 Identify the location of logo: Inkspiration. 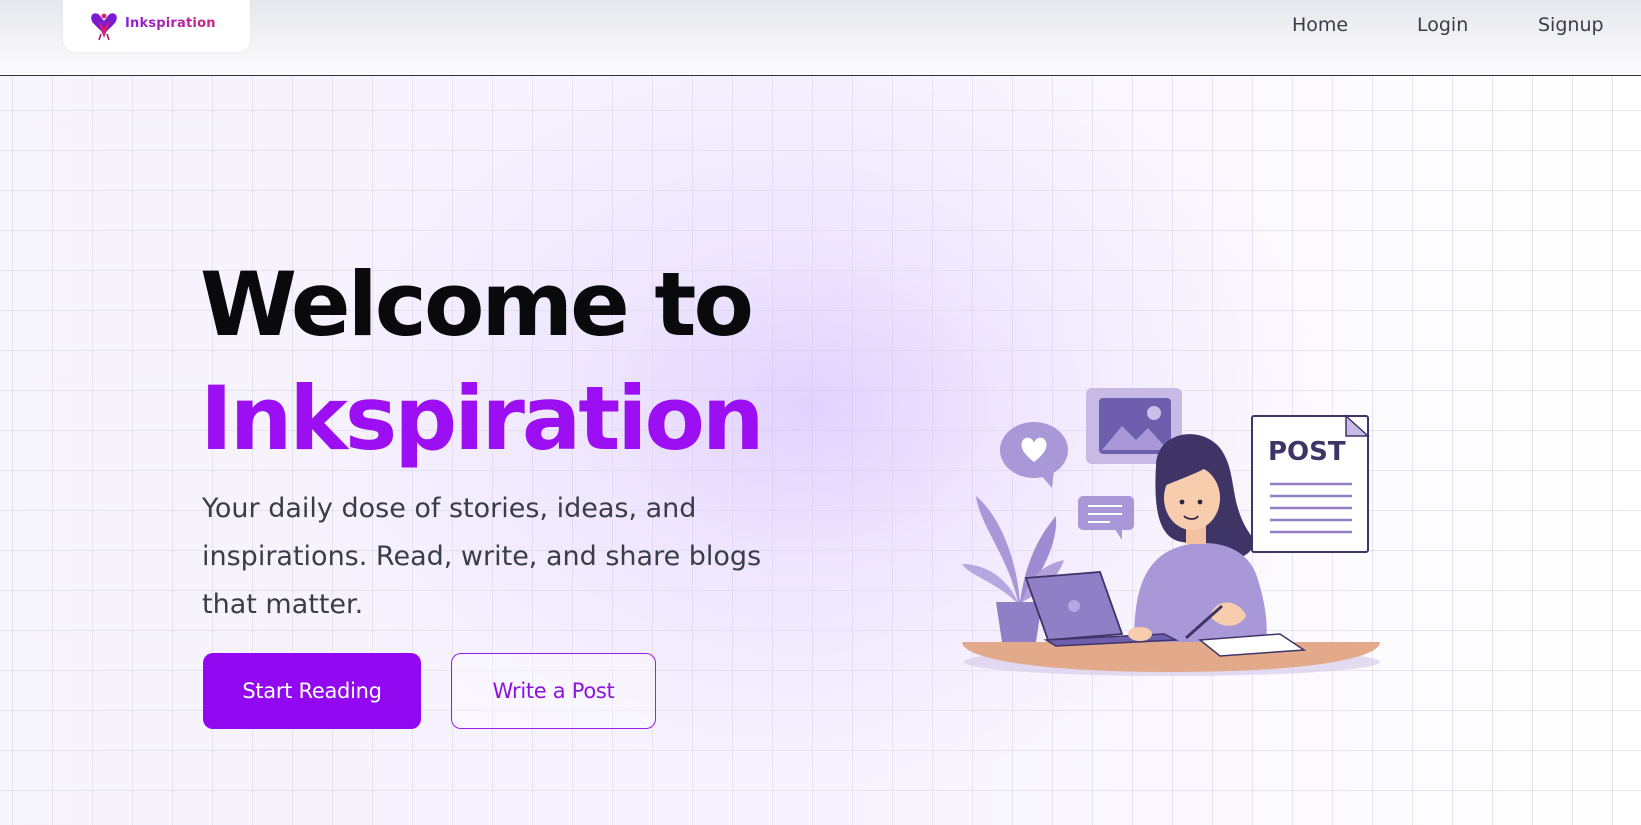
(156, 26).